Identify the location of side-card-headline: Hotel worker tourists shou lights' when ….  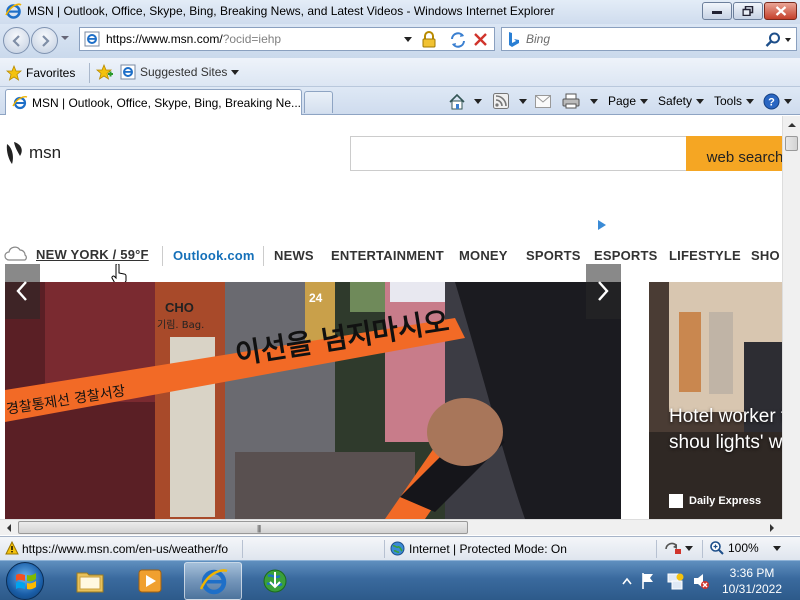
(725, 429).